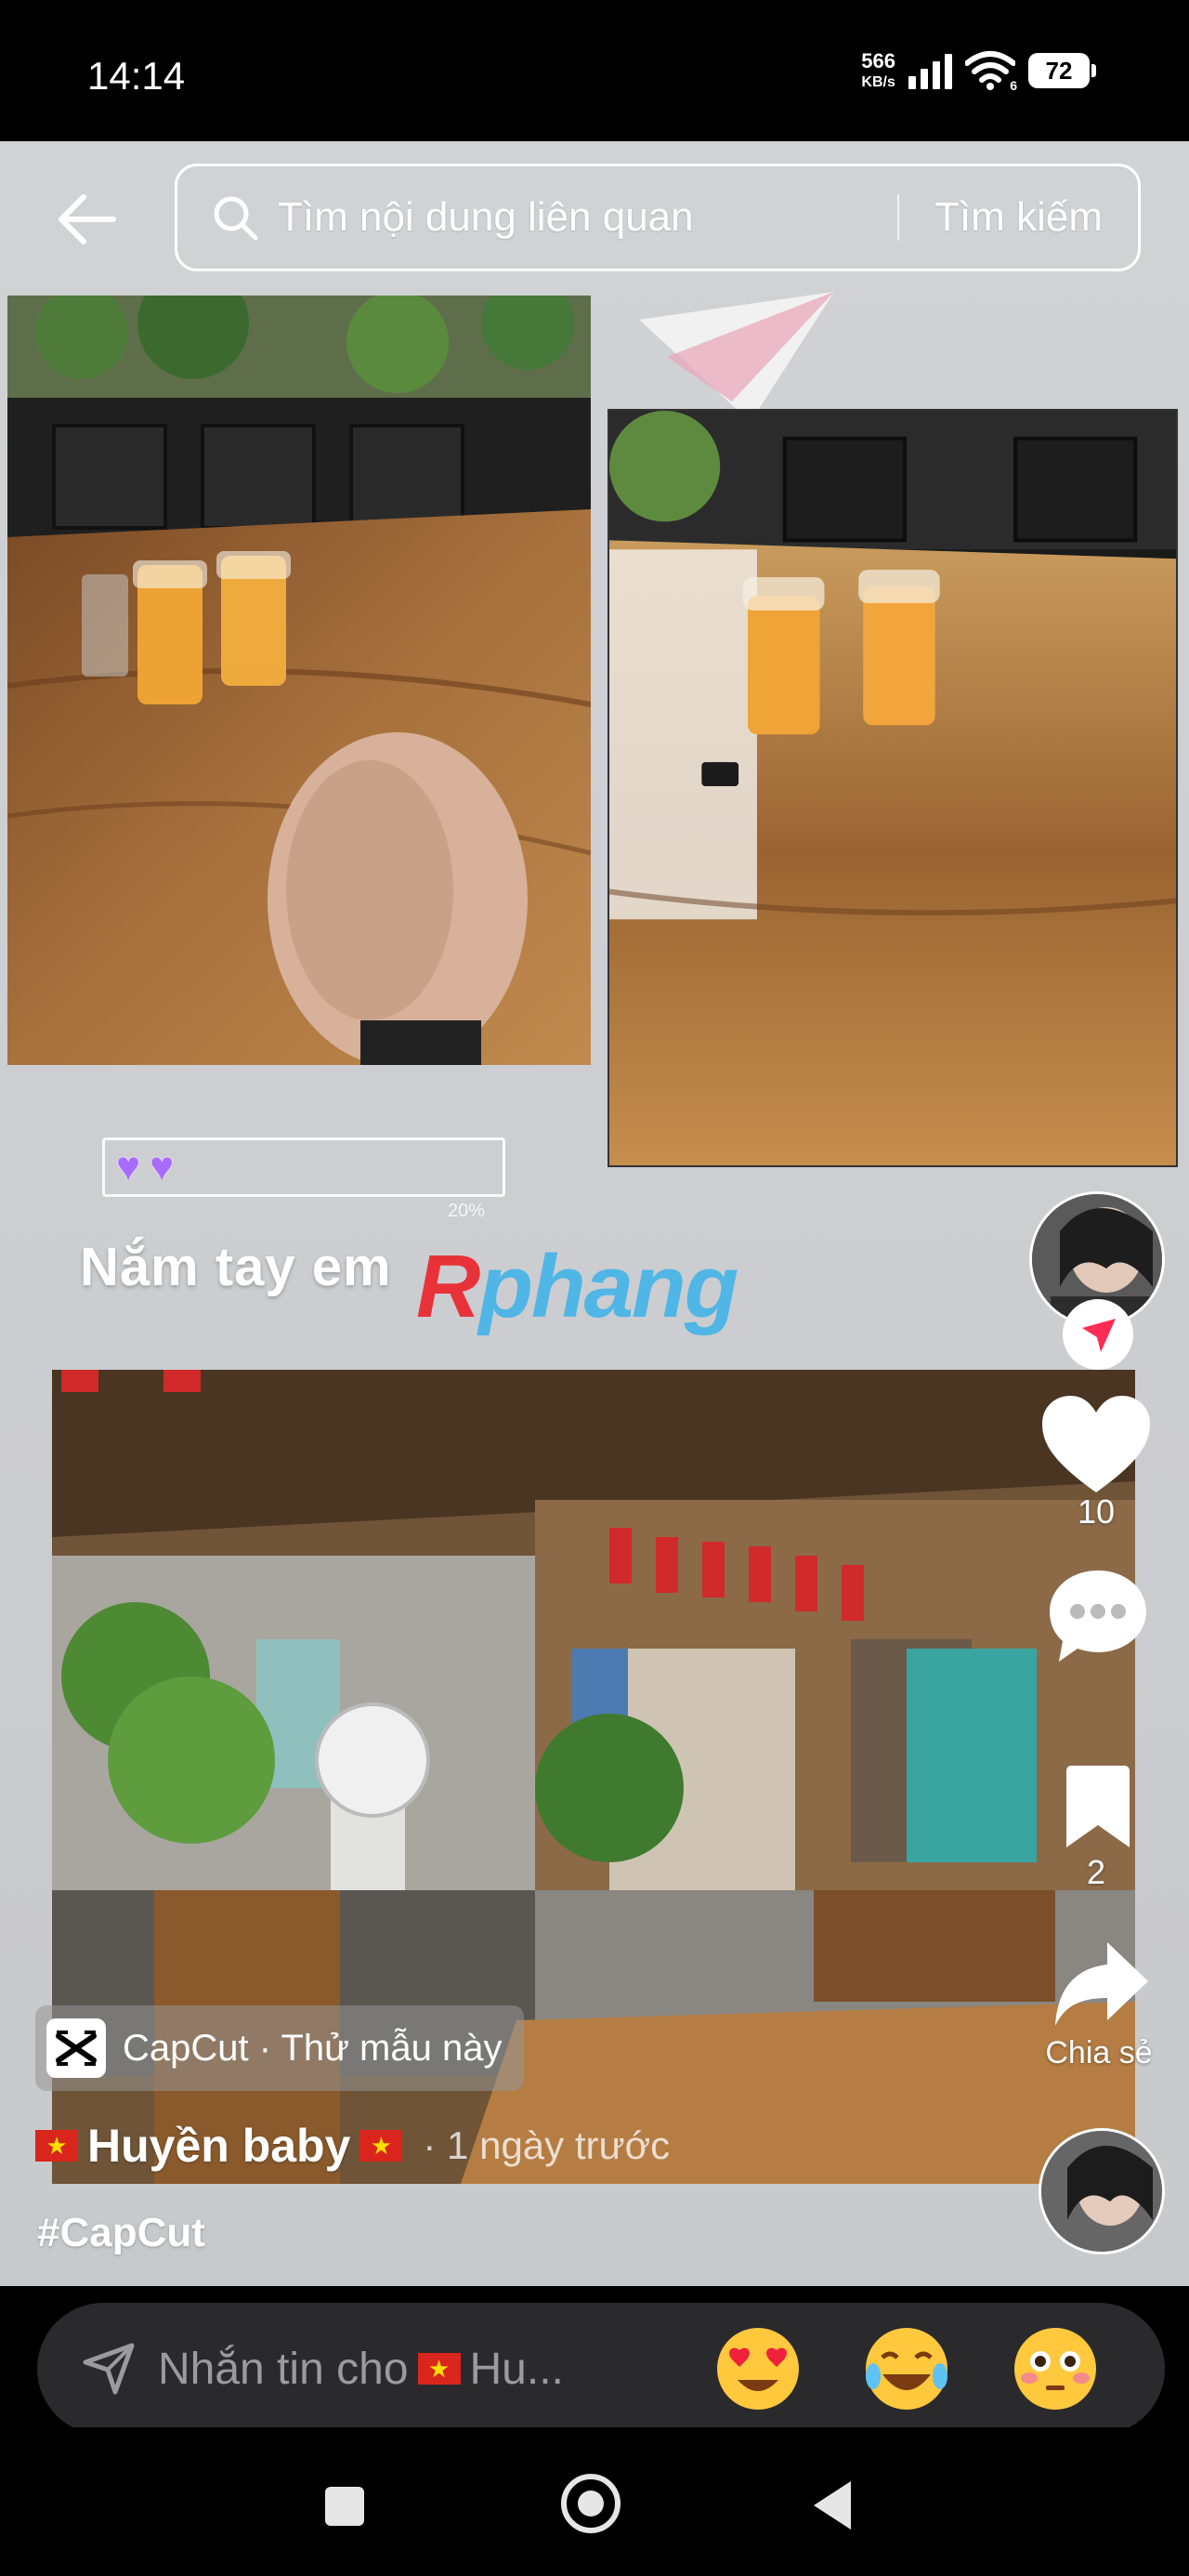 This screenshot has height=2576, width=1189. What do you see at coordinates (594, 70) in the screenshot?
I see `status-bar: 14:14 566 KB/s 6 72` at bounding box center [594, 70].